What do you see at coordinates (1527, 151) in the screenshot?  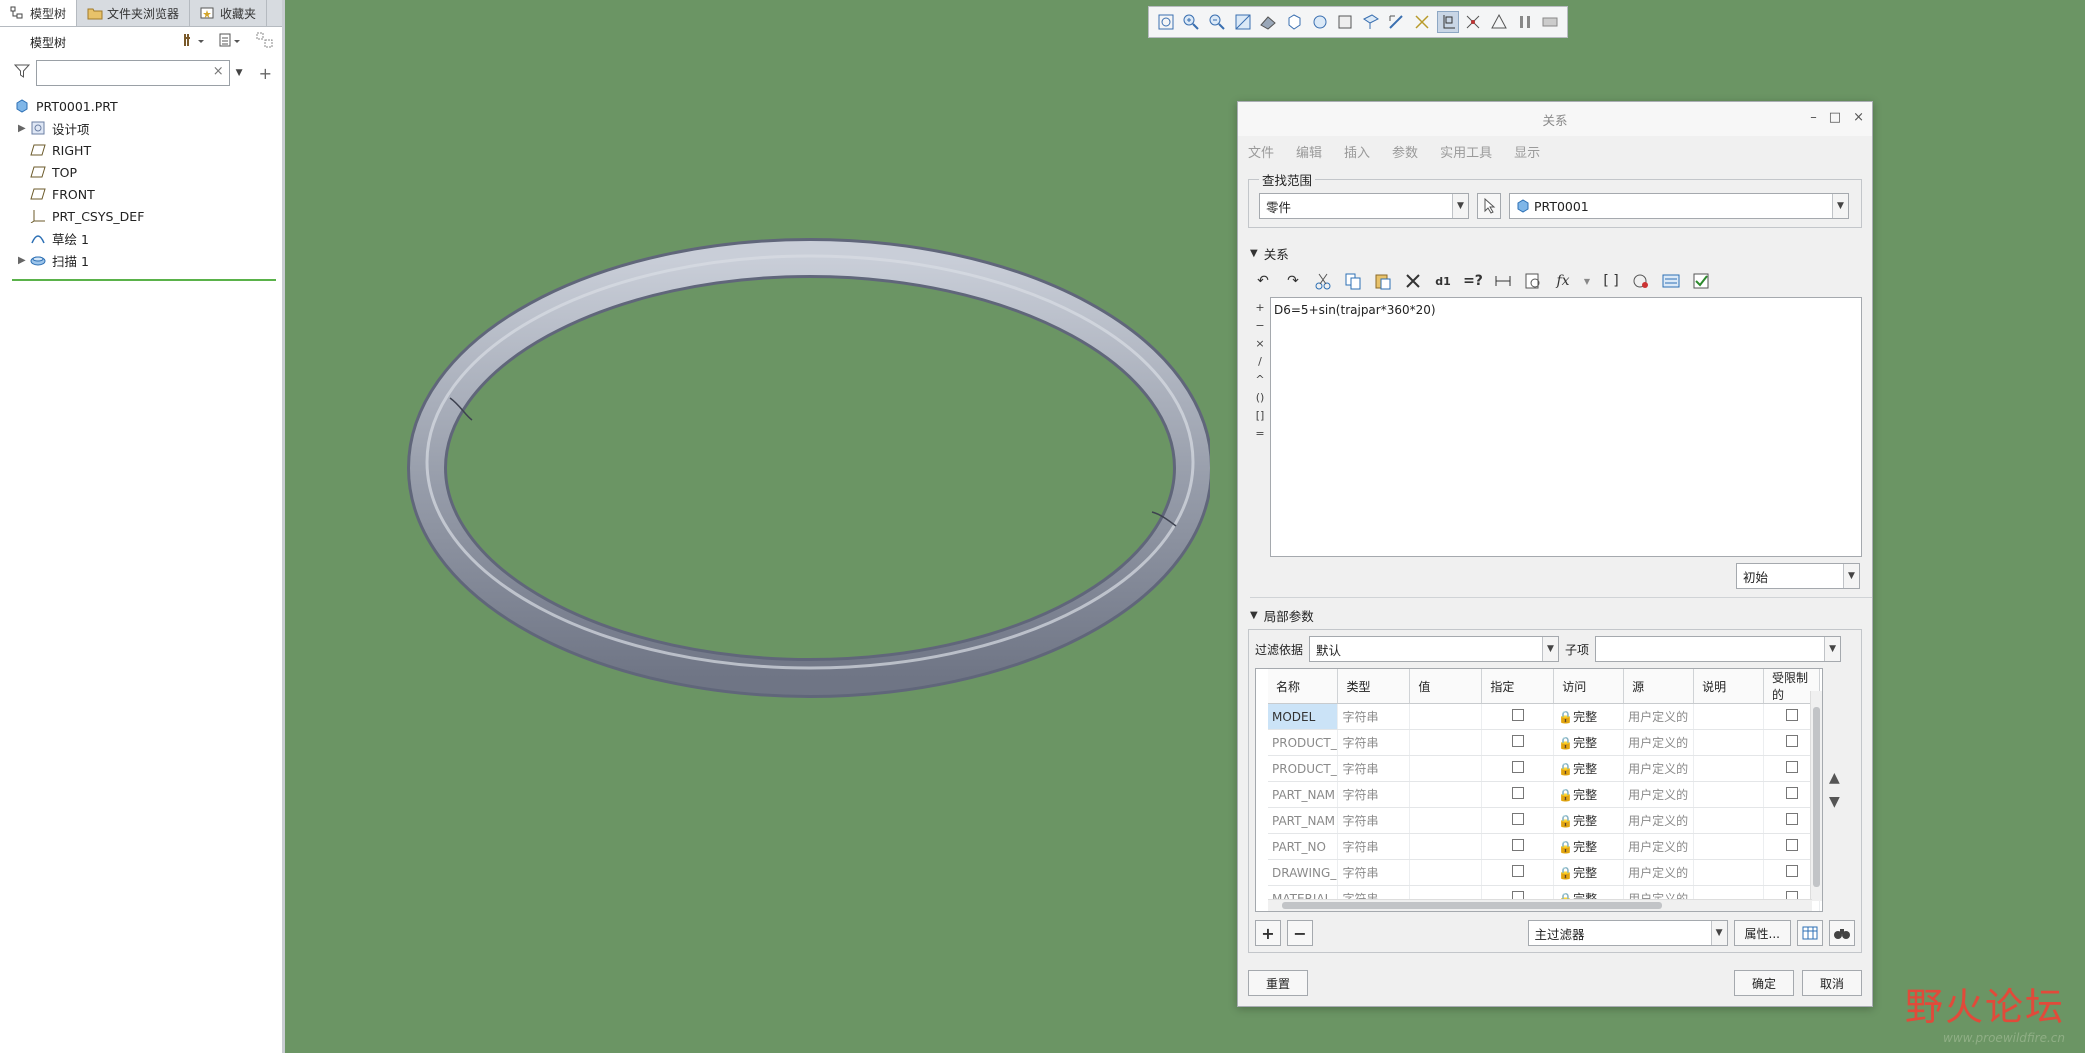 I see `menu-show: 显示` at bounding box center [1527, 151].